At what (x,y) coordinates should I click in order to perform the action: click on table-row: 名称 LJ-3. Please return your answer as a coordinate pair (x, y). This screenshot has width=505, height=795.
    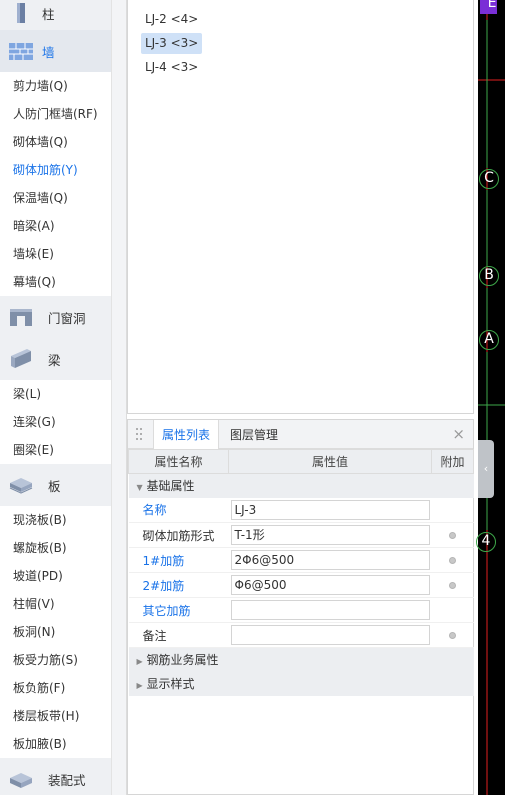
    Looking at the image, I should click on (301, 510).